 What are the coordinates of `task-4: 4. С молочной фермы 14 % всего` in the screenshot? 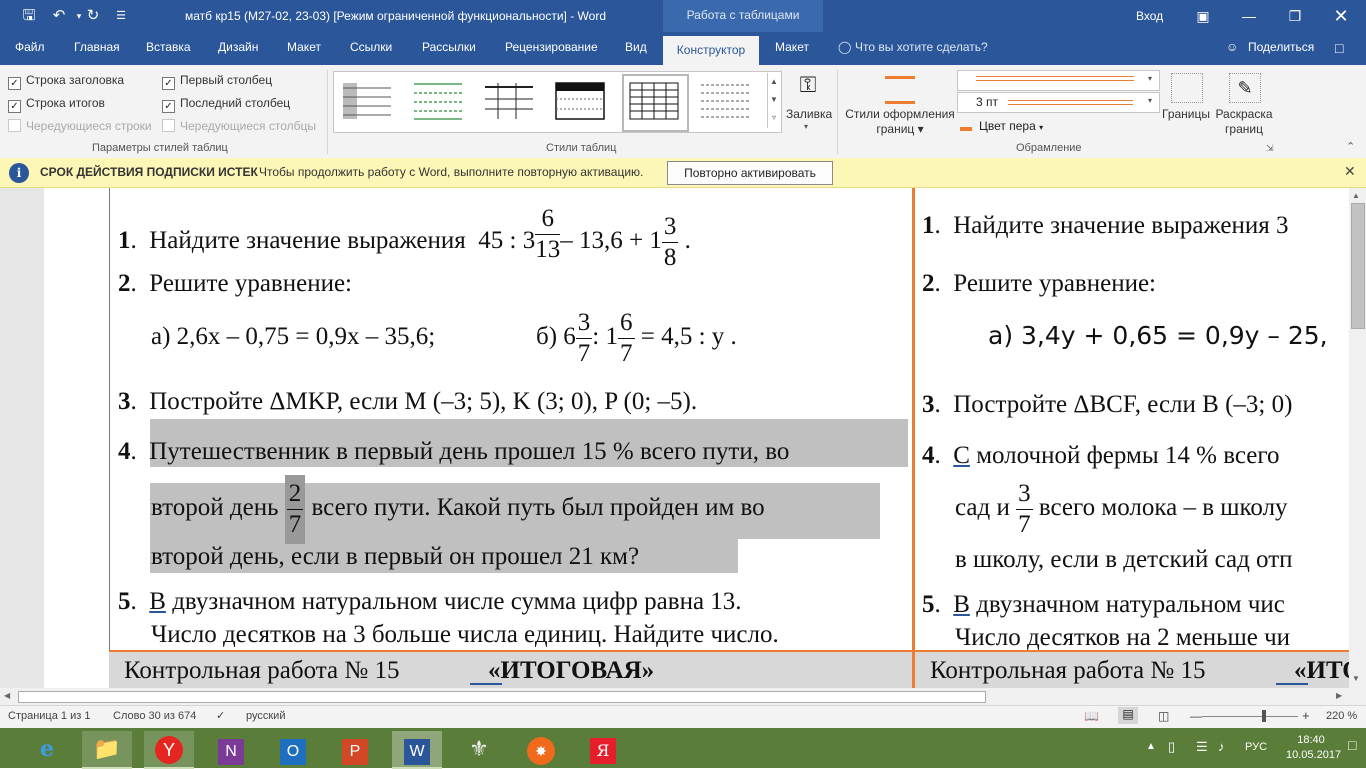 It's located at (1101, 455).